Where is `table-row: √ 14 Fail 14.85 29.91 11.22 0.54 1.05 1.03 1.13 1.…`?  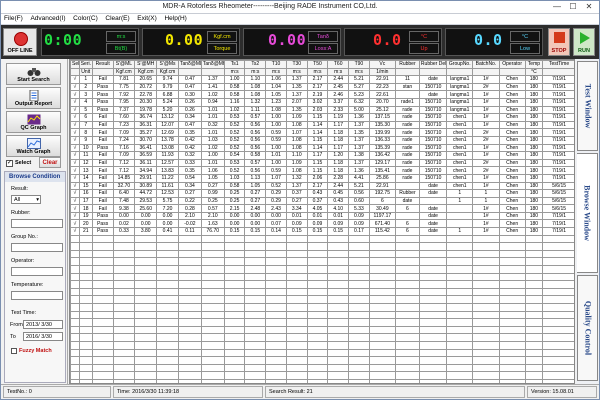
table-row: √ 14 Fail 14.85 29.91 11.22 0.54 1.05 1.03 1.13 1.… is located at coordinates (322, 178).